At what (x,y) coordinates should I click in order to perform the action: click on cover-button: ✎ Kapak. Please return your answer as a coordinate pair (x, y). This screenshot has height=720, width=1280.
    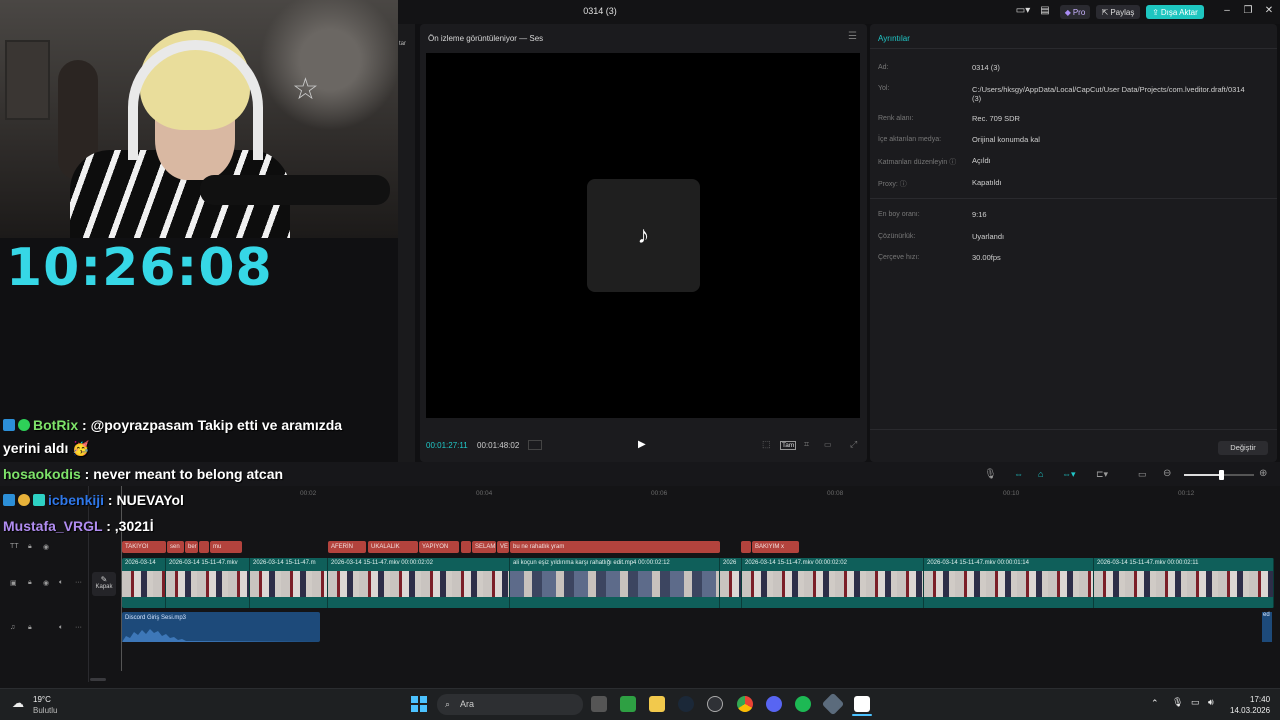
    Looking at the image, I should click on (104, 584).